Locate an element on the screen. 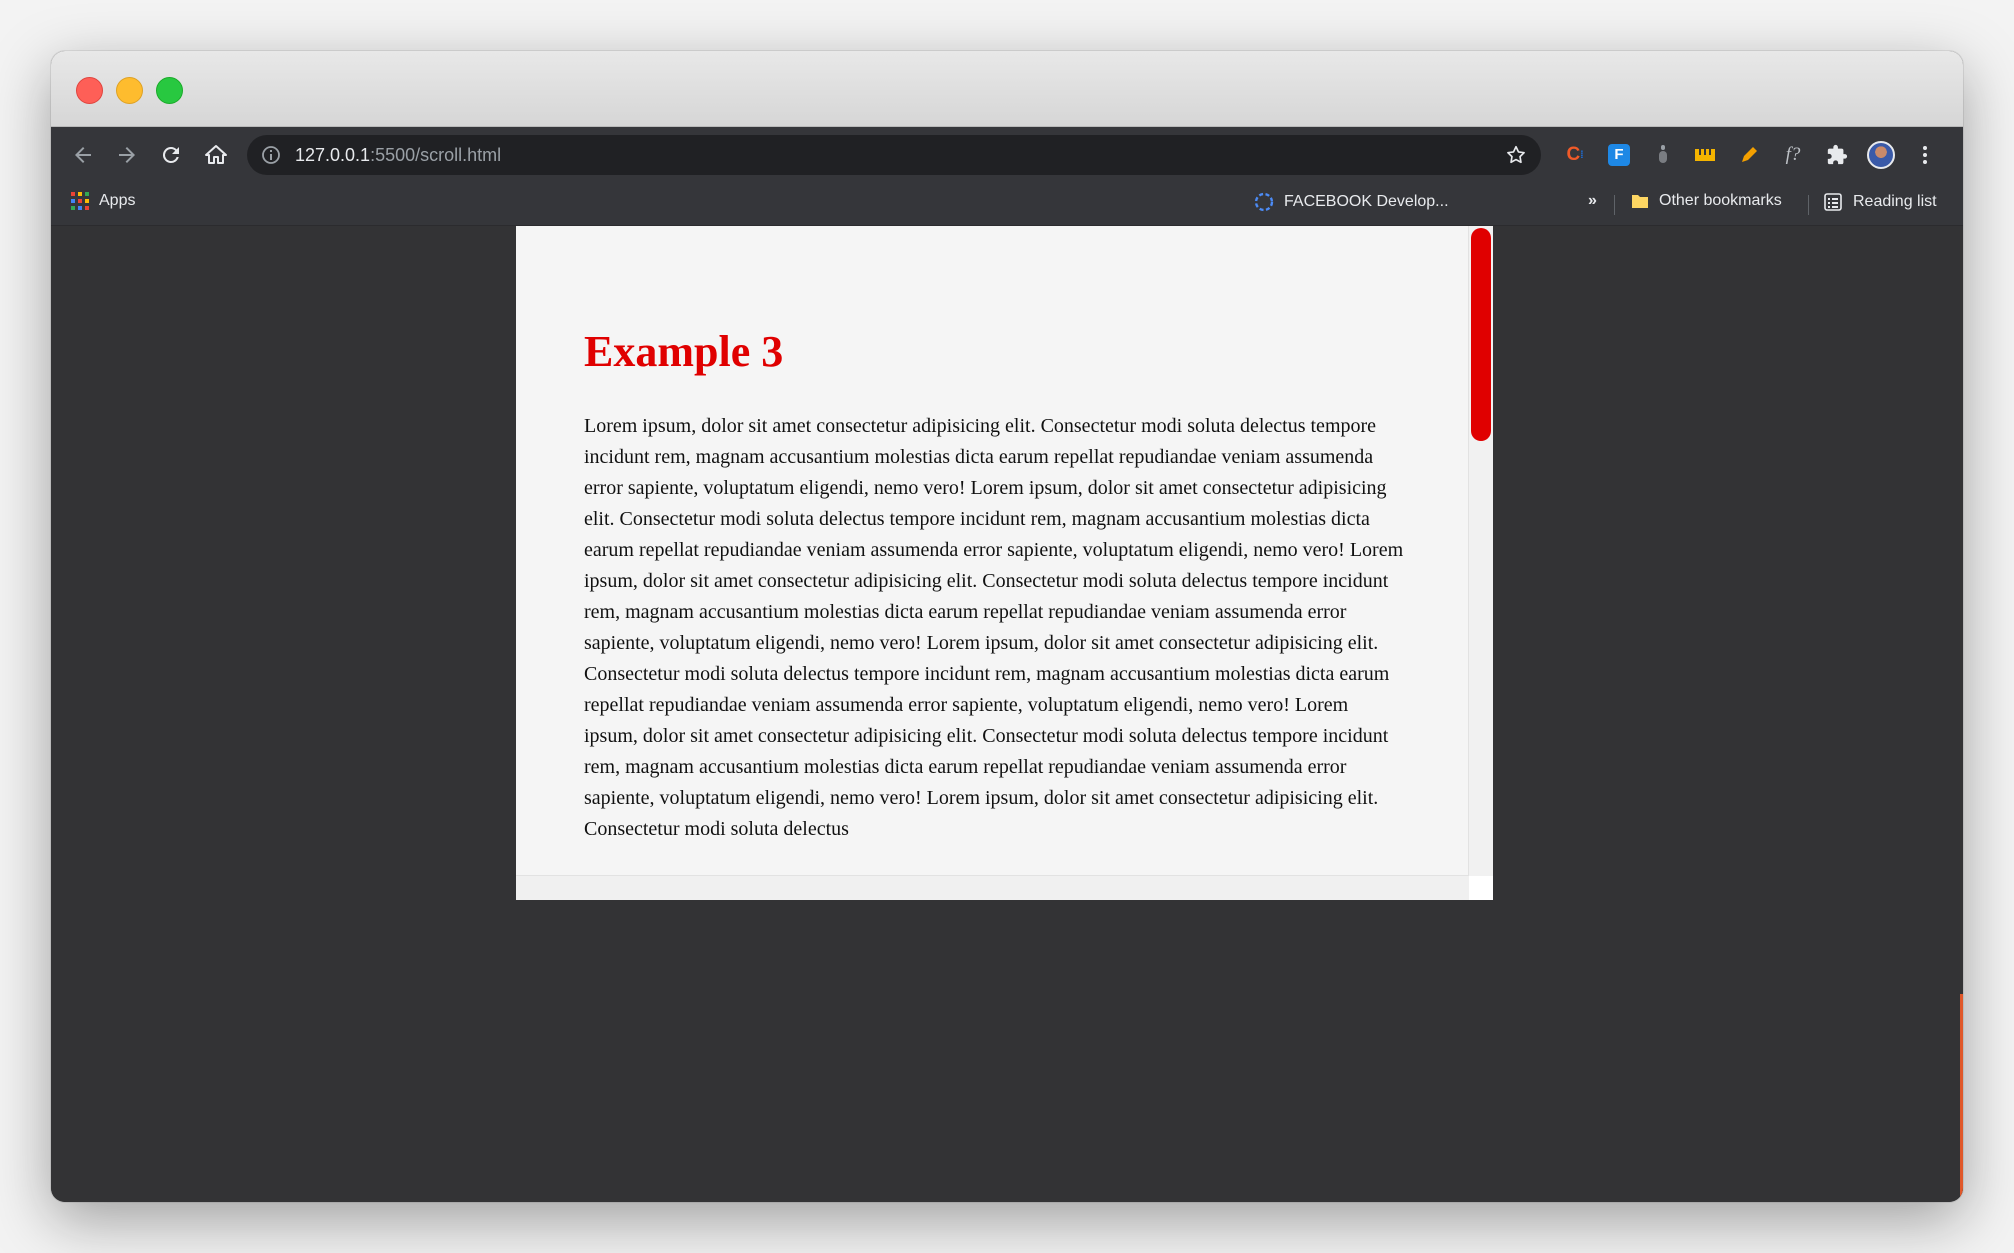 The width and height of the screenshot is (2014, 1253). minimize-window-button is located at coordinates (129, 90).